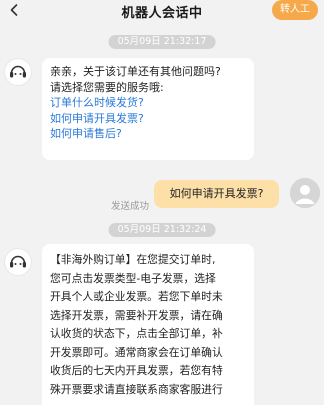 This screenshot has width=324, height=405. Describe the element at coordinates (107, 87) in the screenshot. I see `bot-message-text: 请选择您需要的服务哦:` at that location.